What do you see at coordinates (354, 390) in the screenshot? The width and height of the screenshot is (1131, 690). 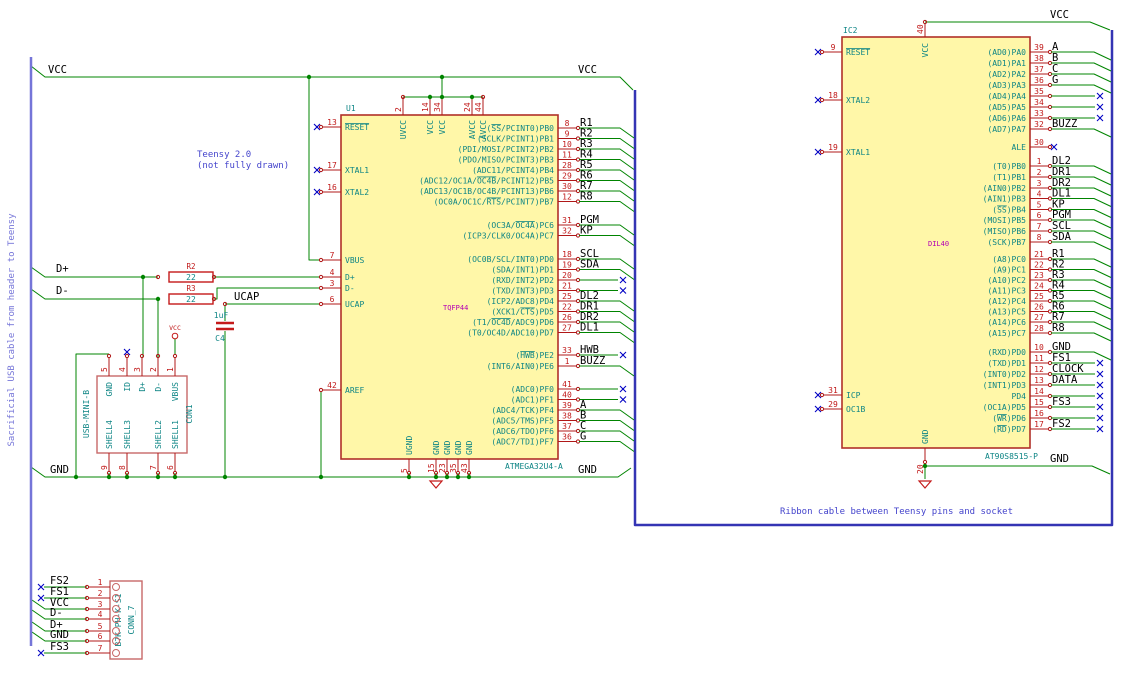 I see `pin-name: AREF` at bounding box center [354, 390].